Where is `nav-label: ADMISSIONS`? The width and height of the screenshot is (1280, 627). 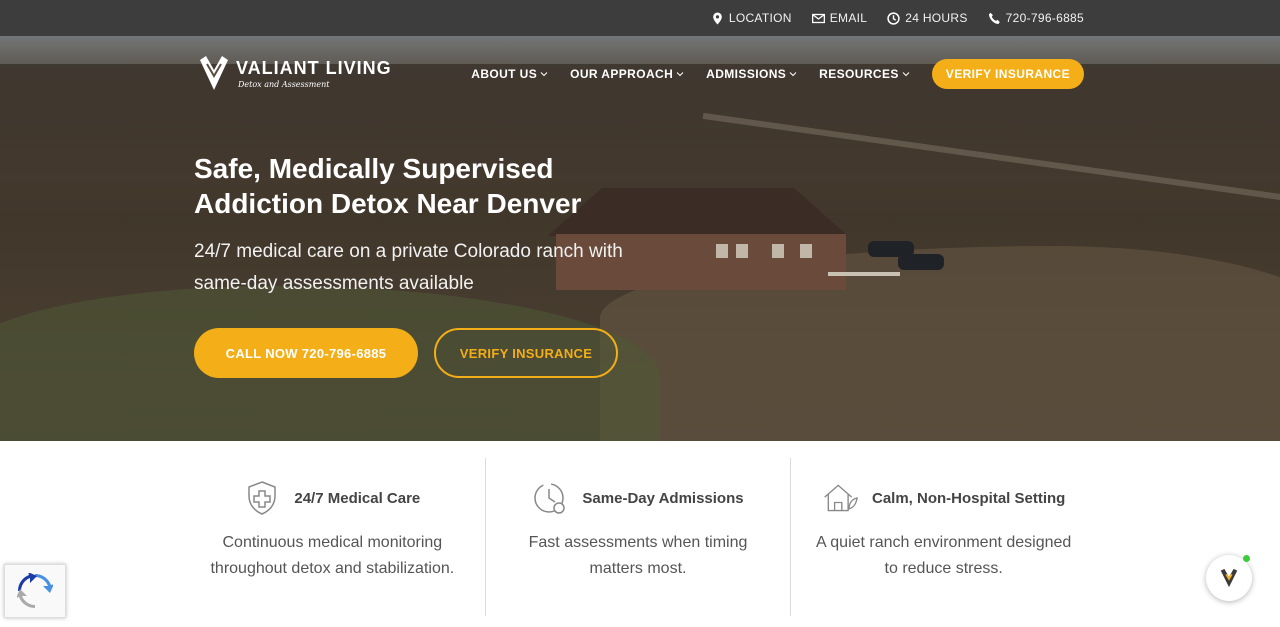
nav-label: ADMISSIONS is located at coordinates (746, 74).